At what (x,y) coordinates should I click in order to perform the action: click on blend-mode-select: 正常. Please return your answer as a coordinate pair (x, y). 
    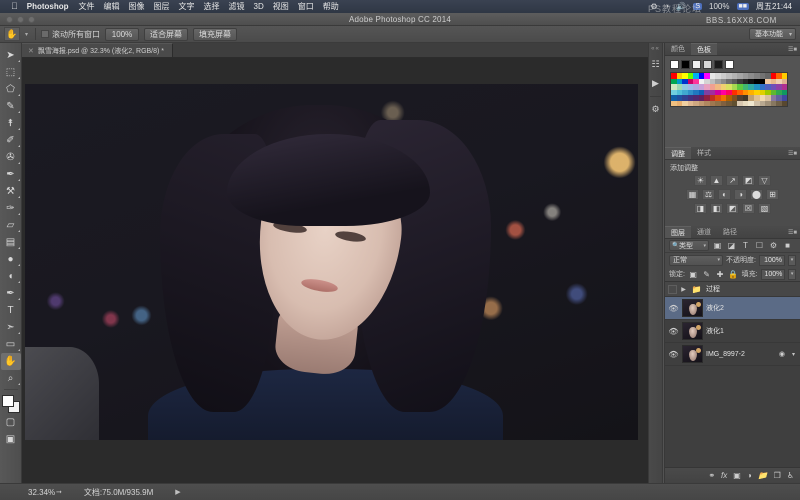
    Looking at the image, I should click on (696, 260).